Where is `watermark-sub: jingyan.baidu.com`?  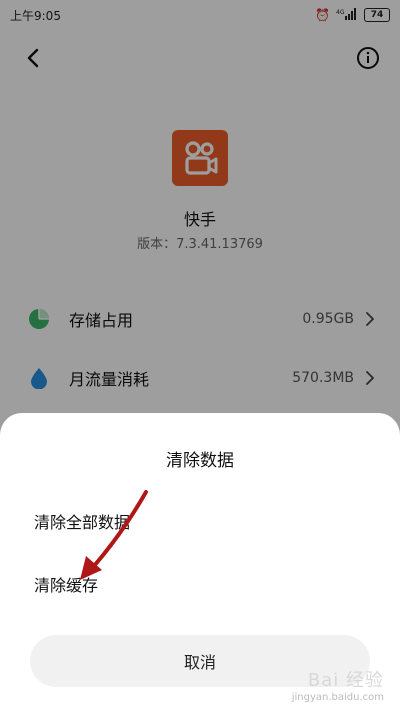
watermark-sub: jingyan.baidu.com is located at coordinates (337, 697).